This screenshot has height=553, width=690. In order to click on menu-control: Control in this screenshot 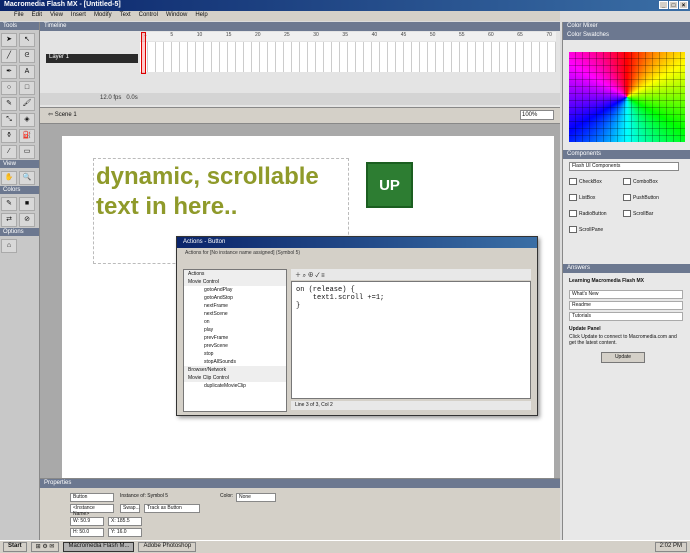, I will do `click(148, 16)`.